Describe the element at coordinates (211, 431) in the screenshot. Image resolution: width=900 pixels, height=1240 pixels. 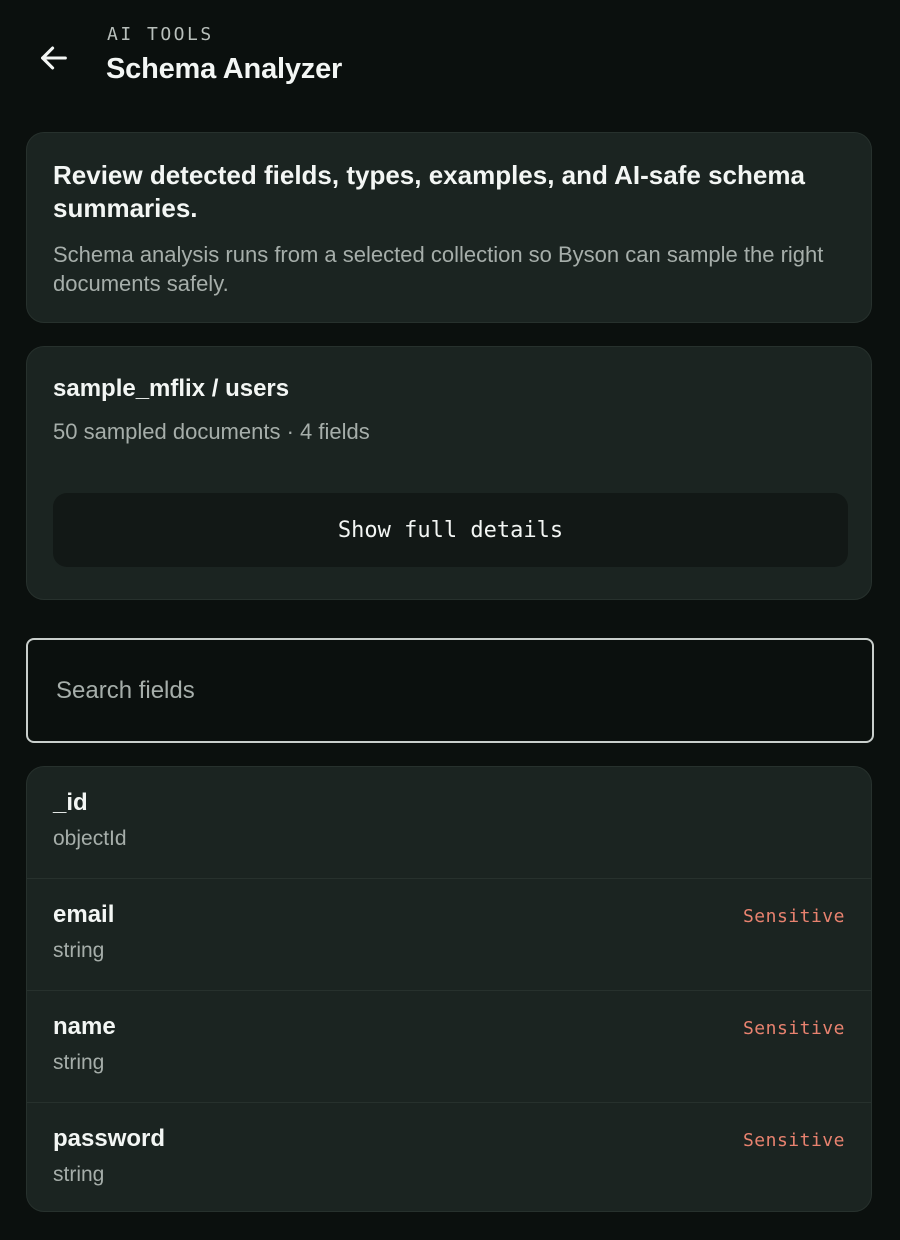
I see `collection-meta: 50 sampled documents · 4 fields` at that location.